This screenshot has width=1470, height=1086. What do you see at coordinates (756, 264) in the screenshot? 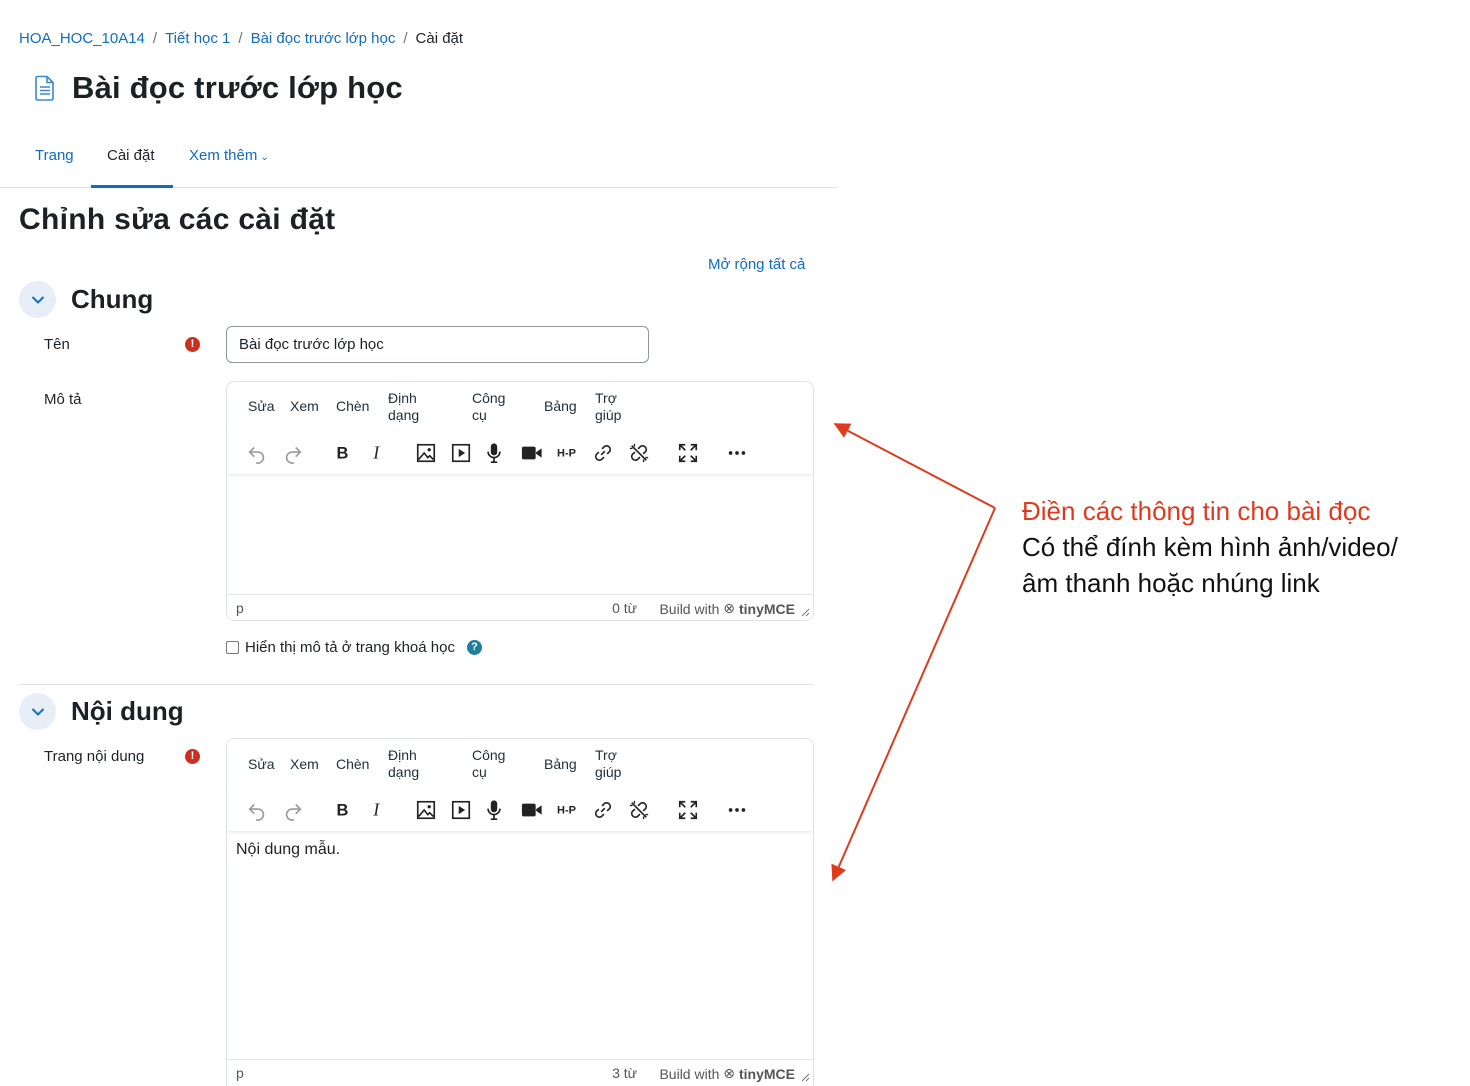
I see `expand-all-link: Mở rộng tất cả` at bounding box center [756, 264].